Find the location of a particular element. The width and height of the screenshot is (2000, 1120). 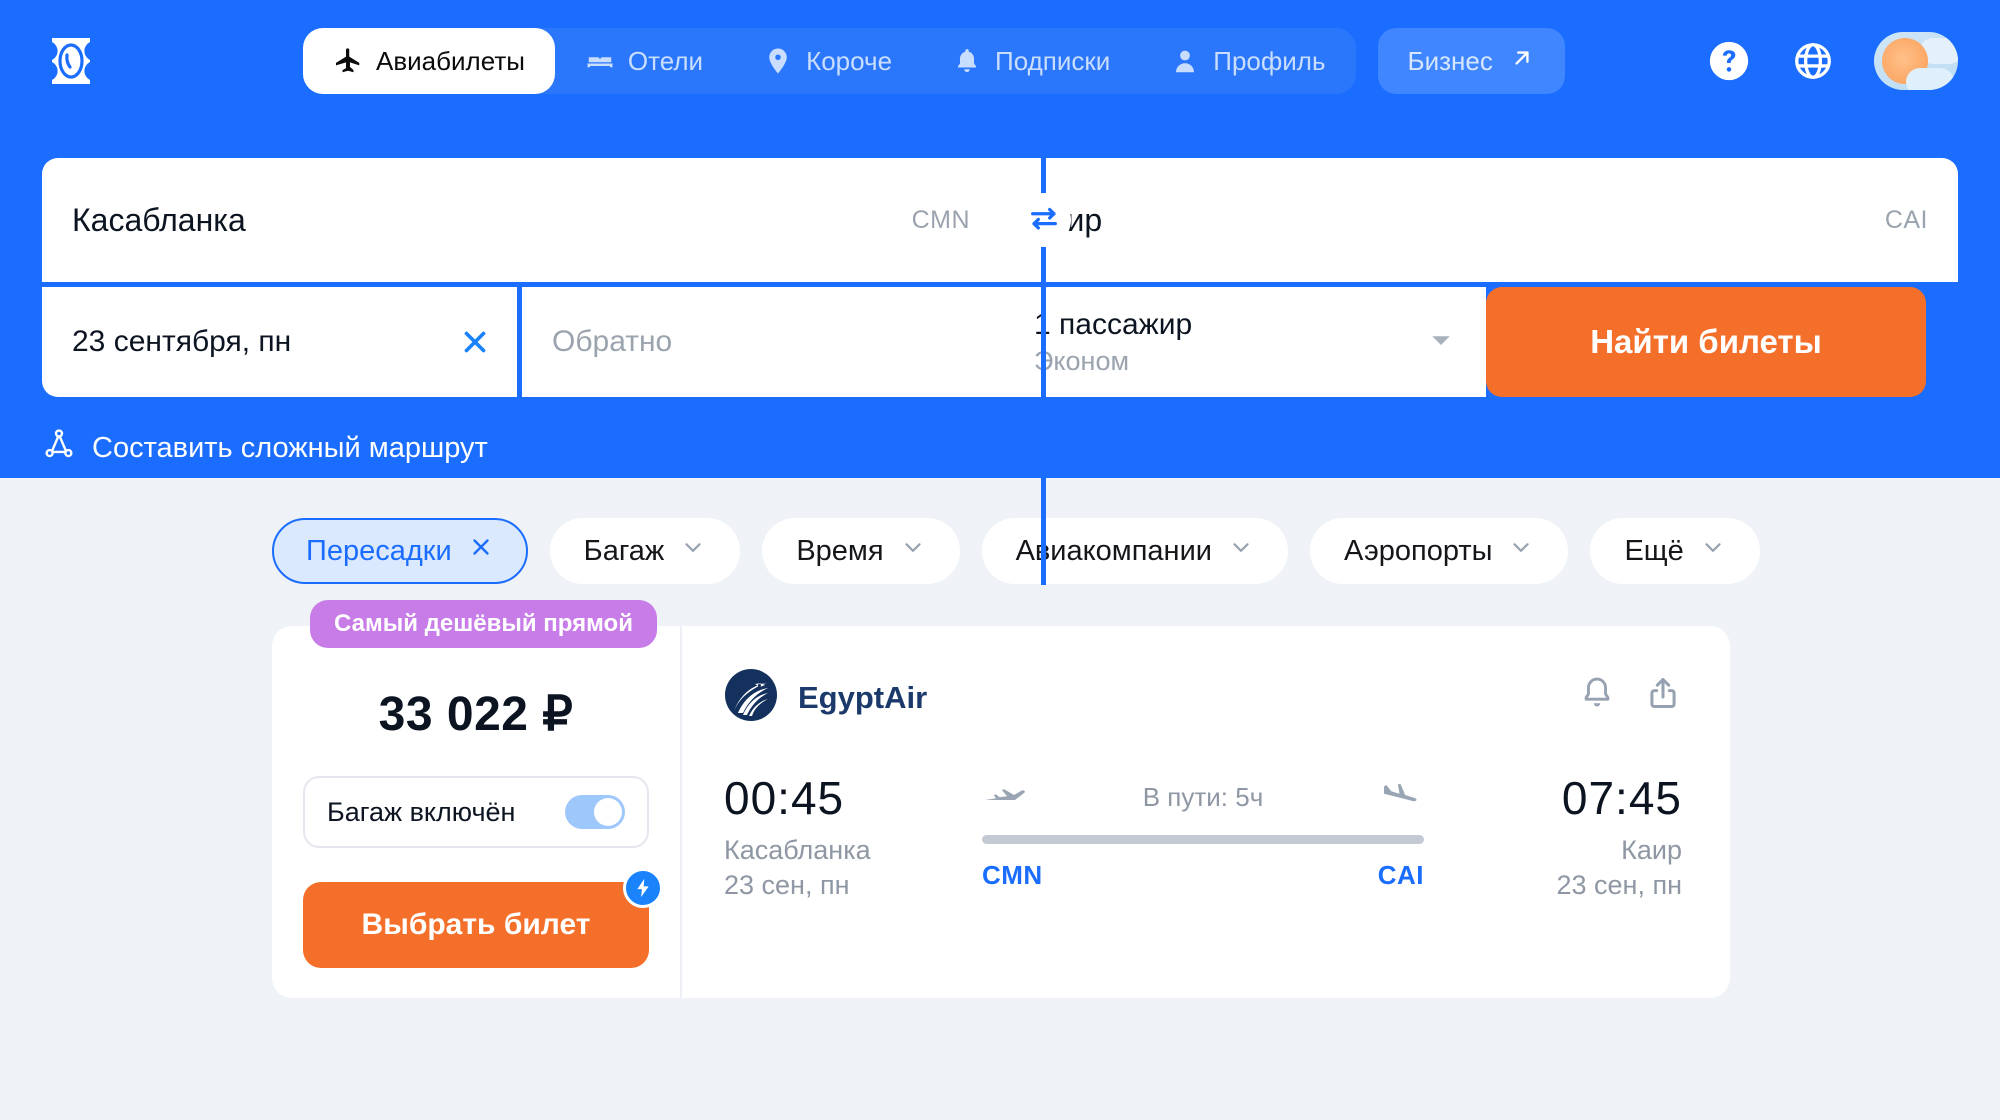

arrival-date: 23 сен, пн is located at coordinates (1619, 885).